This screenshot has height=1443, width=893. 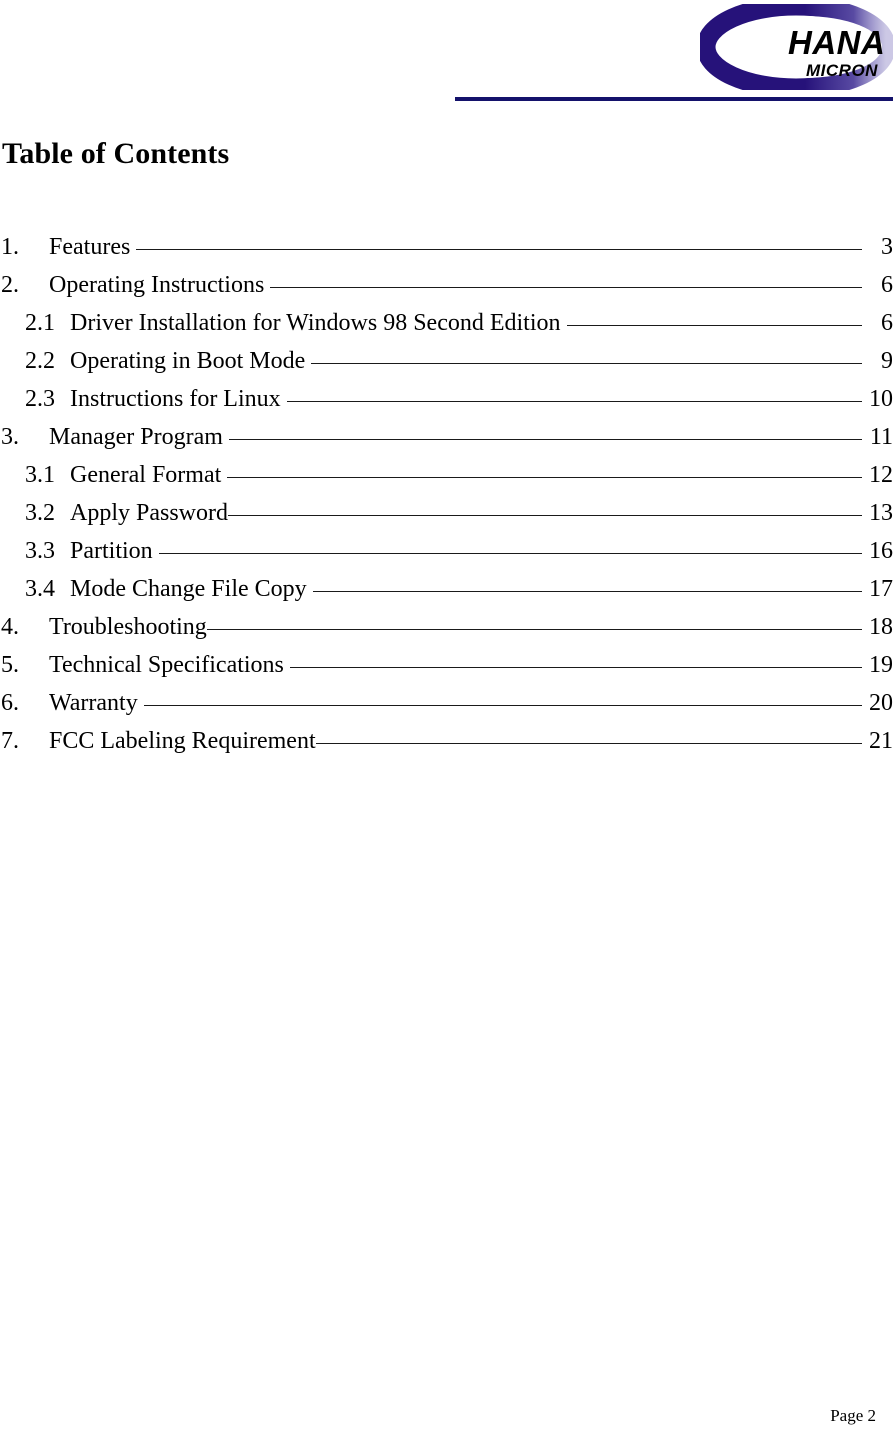 I want to click on toc-entry: 2.3 Instructions for Linux 10, so click(x=446, y=399).